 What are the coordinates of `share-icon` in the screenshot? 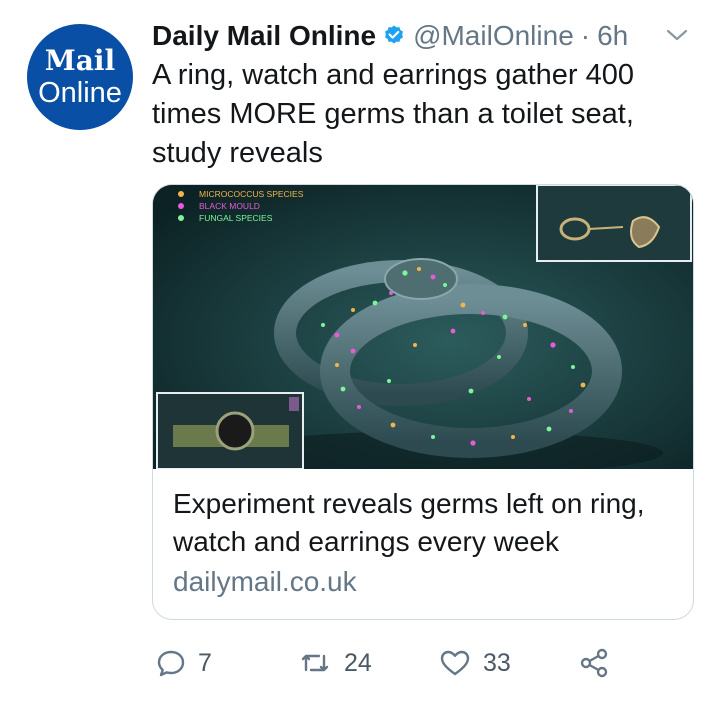 It's located at (594, 663).